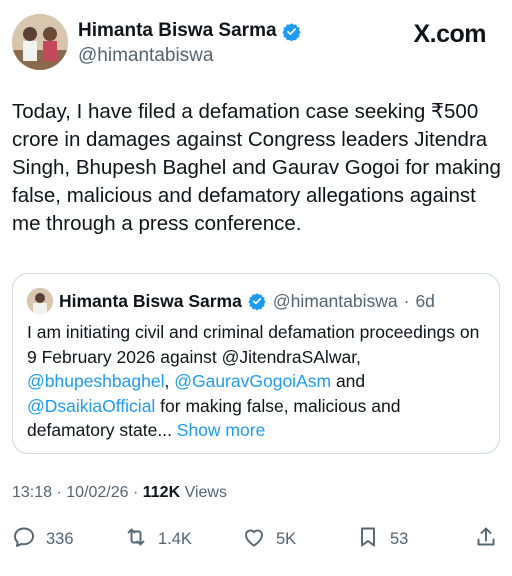  I want to click on tweet-meta: 13:18 · 10/02/26 · 112K Views, so click(119, 493).